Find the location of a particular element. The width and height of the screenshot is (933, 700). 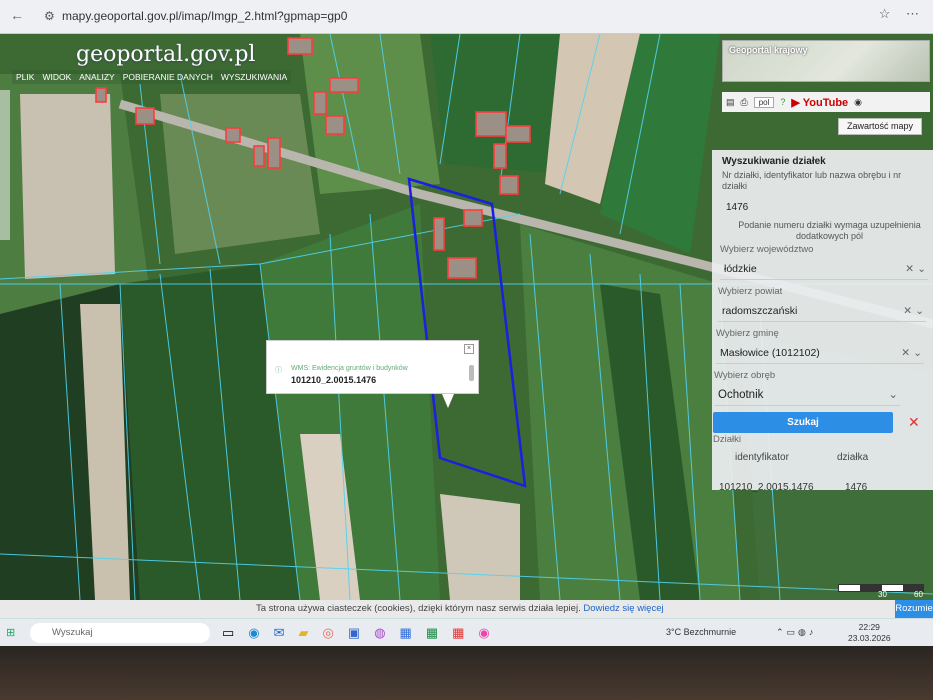

county-value: radomszczański is located at coordinates (760, 311).